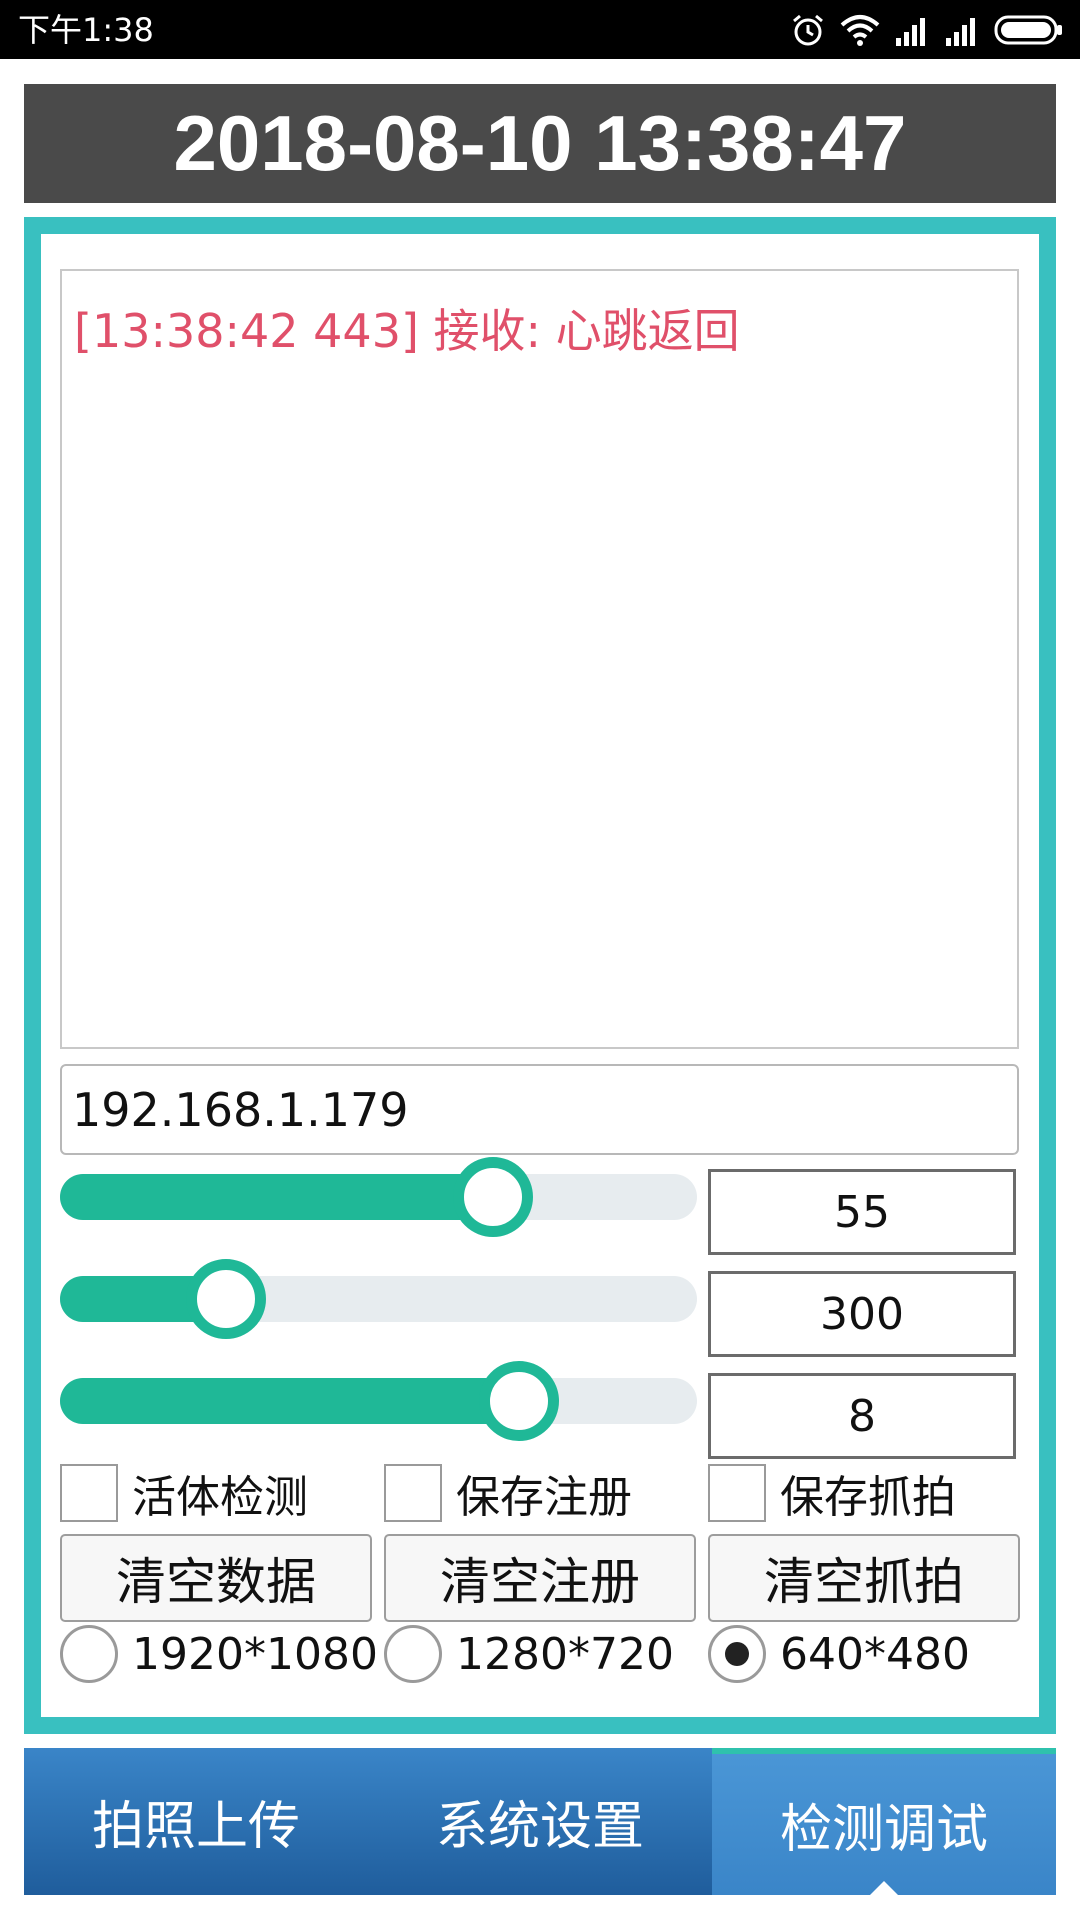  I want to click on checkbox-label: 活体检测, so click(220, 1497).